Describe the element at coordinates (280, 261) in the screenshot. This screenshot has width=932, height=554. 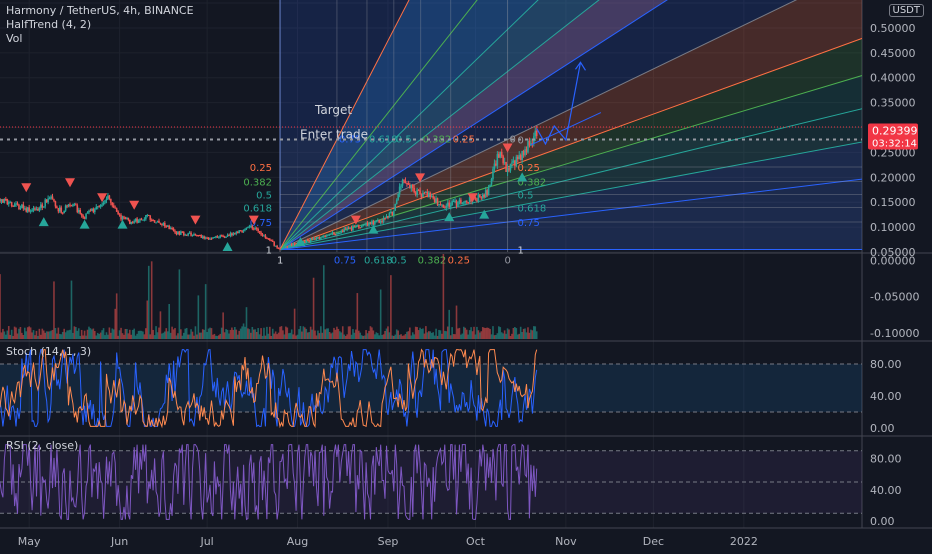
I see `fan-label-bottom: 1` at that location.